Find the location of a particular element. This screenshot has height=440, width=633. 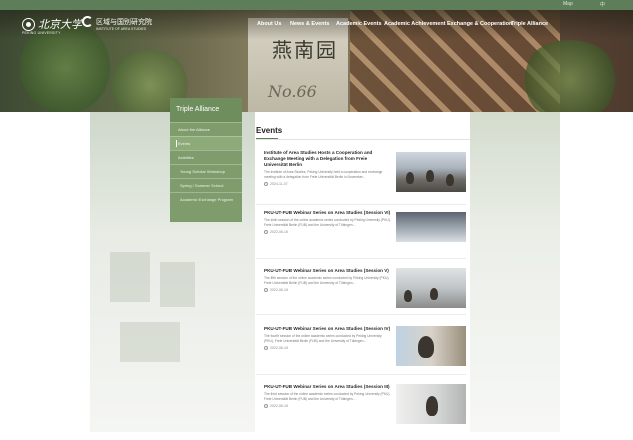

sidebar-item-label: About the Alliance is located at coordinates (194, 129).